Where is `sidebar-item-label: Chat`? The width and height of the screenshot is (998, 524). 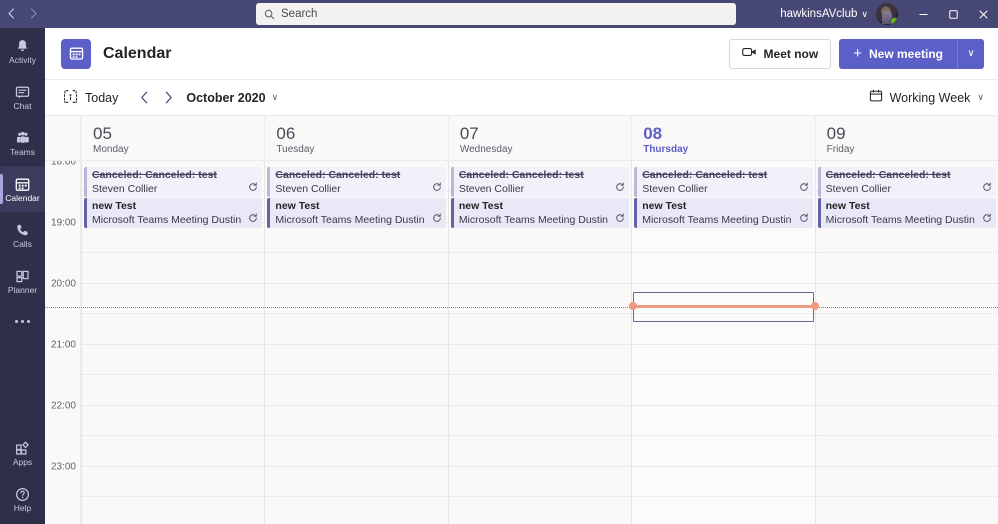 sidebar-item-label: Chat is located at coordinates (22, 105).